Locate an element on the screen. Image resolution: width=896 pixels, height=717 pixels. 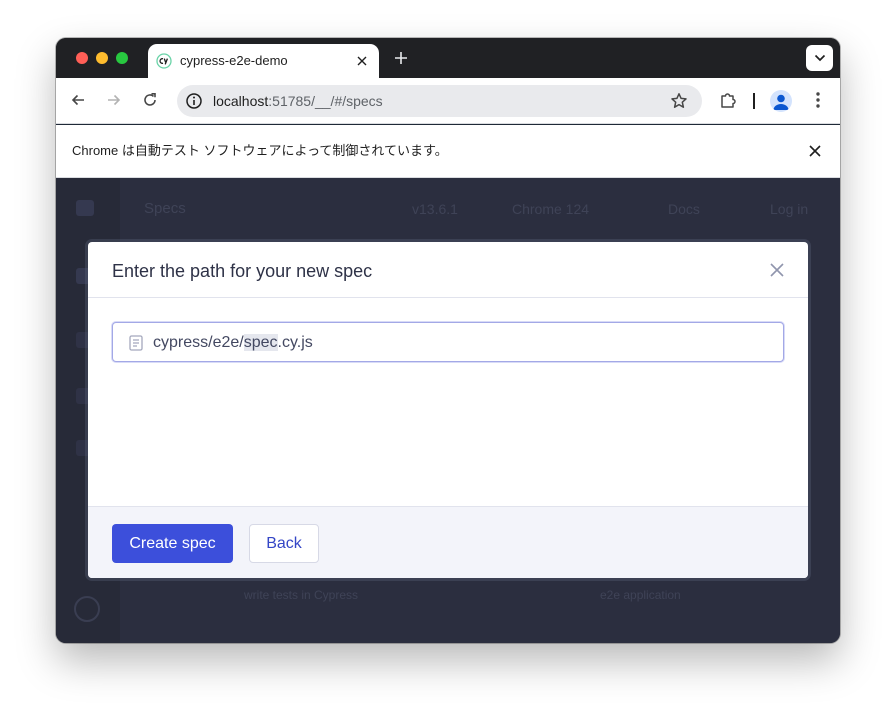
site-info-icon is located at coordinates (194, 101).